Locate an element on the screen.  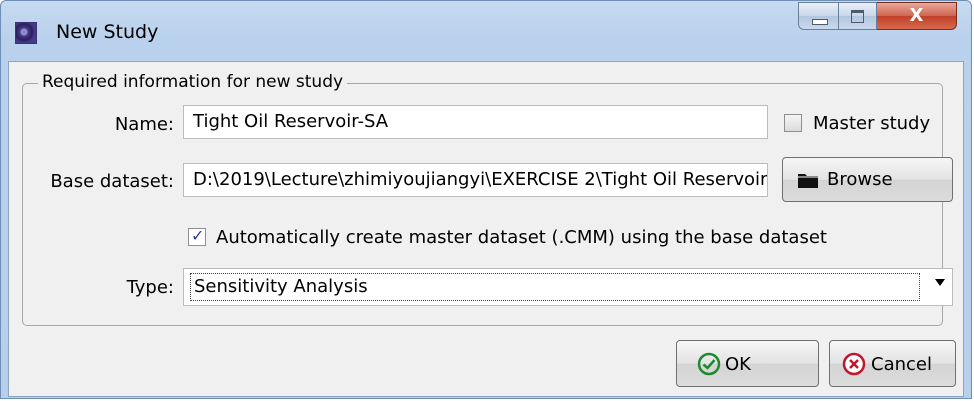
type-selected-value: Sensitivity Analysis is located at coordinates (281, 286).